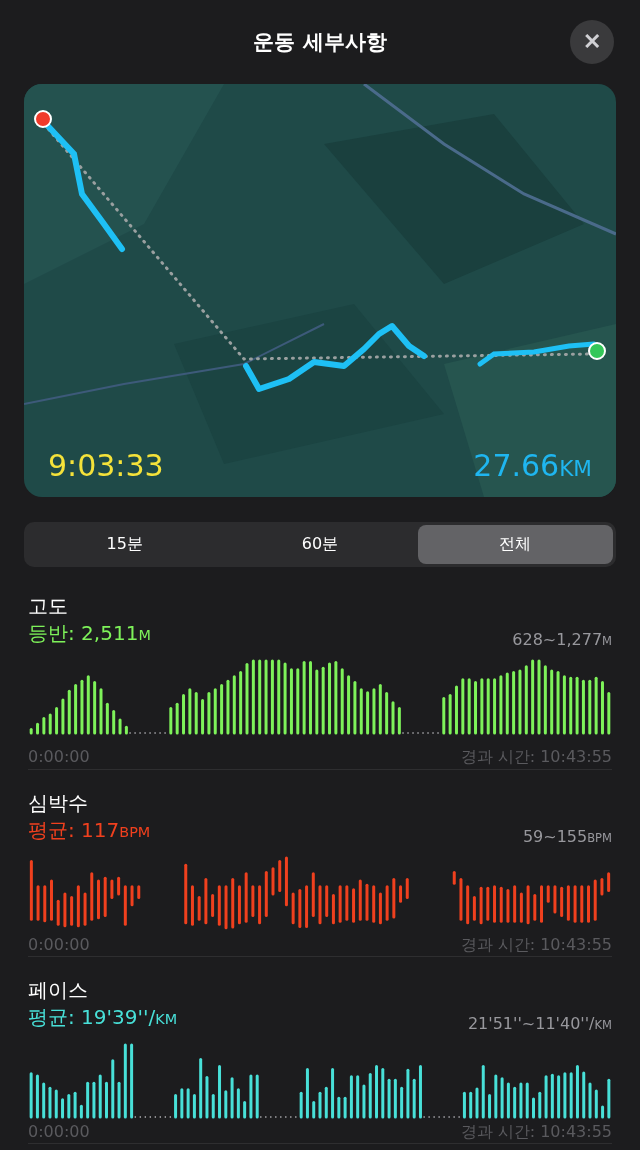 This screenshot has height=1150, width=640. Describe the element at coordinates (103, 1017) in the screenshot. I see `summary-text: 평균: 19'39''/KM` at that location.